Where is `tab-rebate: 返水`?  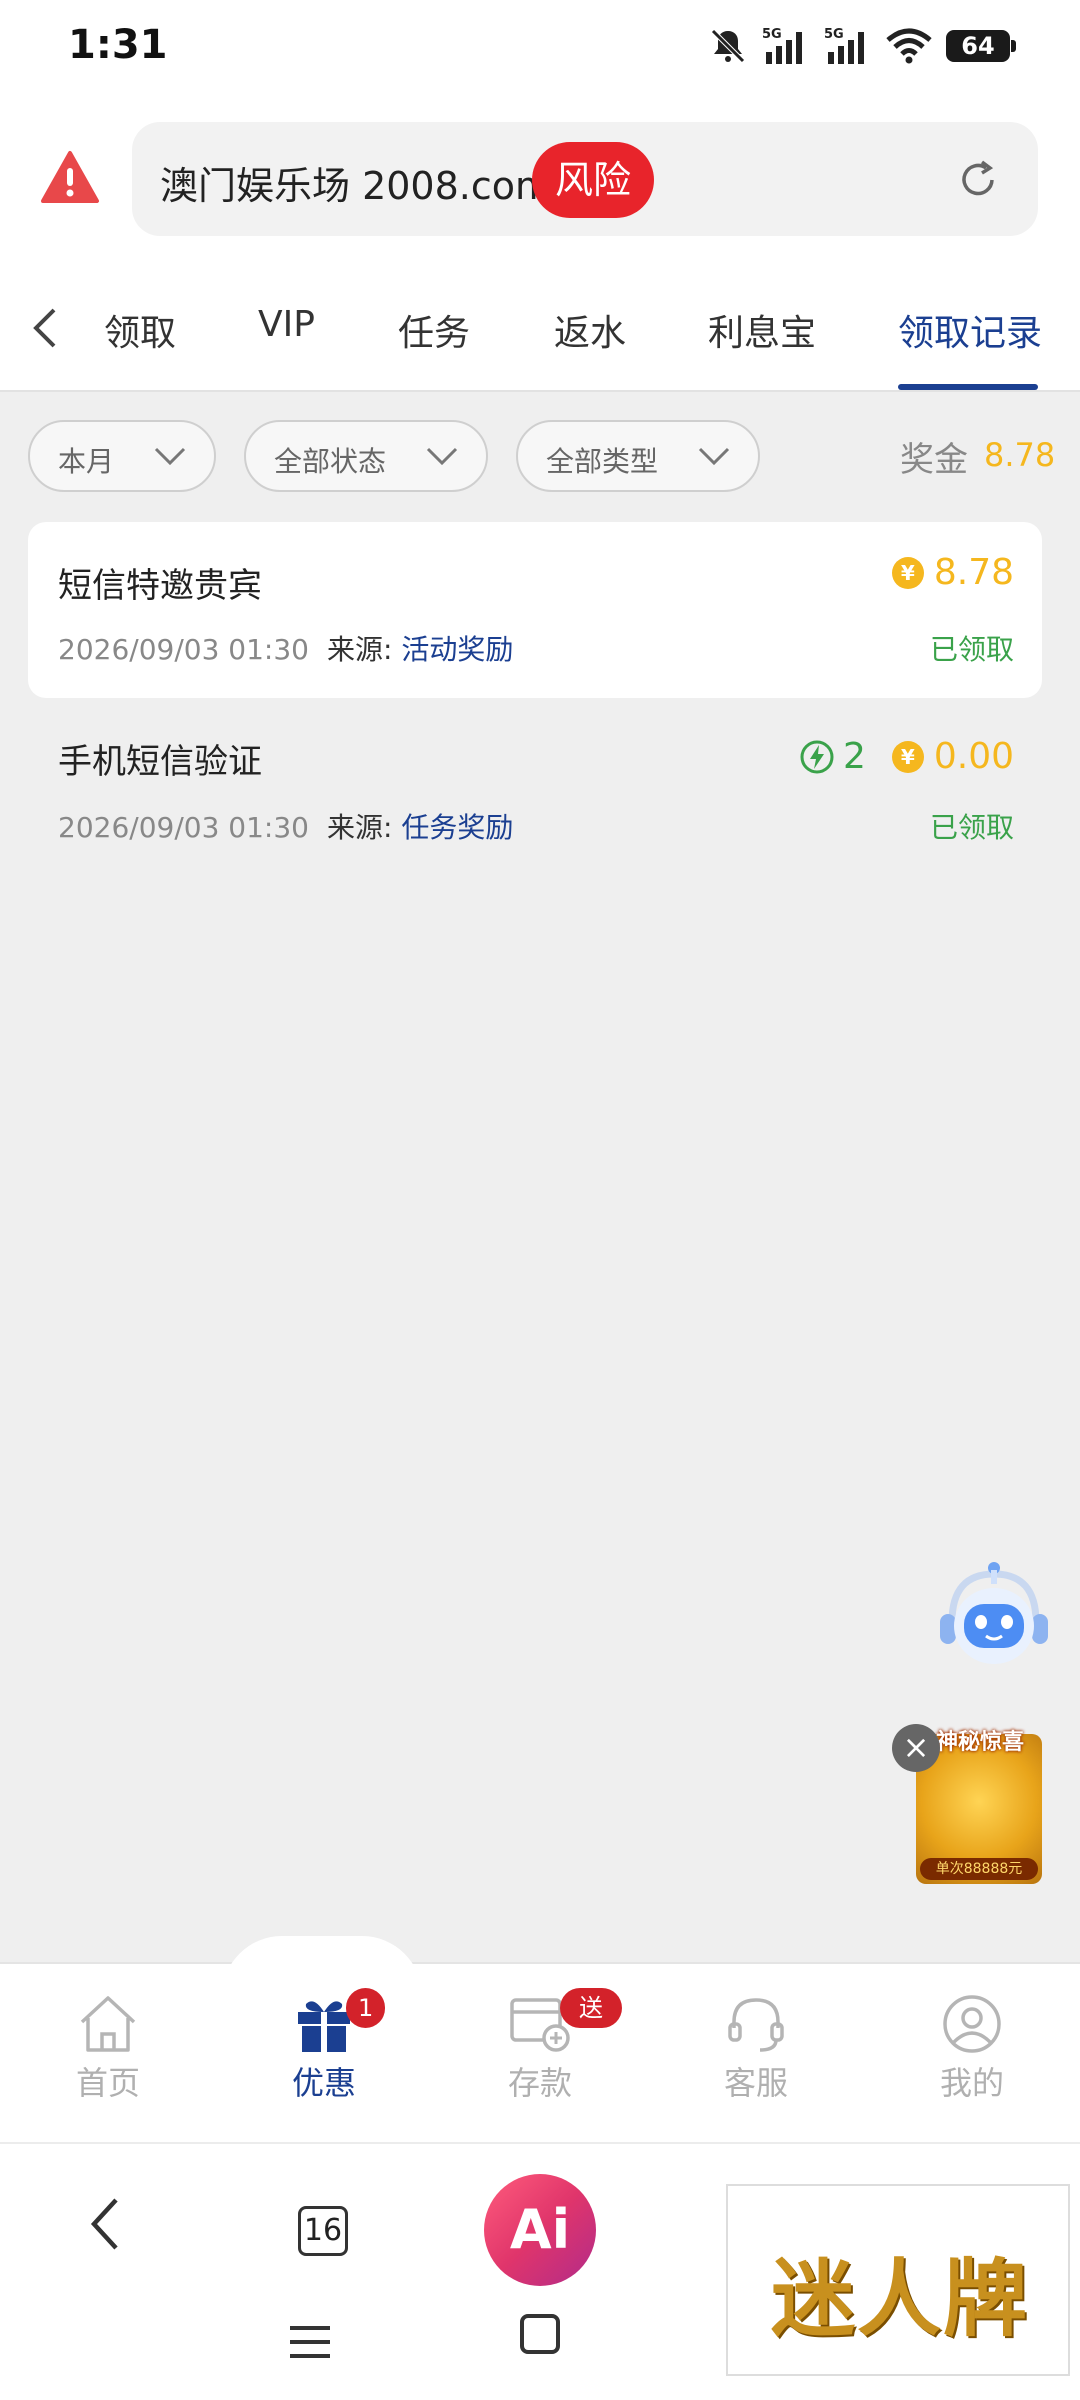 tab-rebate: 返水 is located at coordinates (590, 330).